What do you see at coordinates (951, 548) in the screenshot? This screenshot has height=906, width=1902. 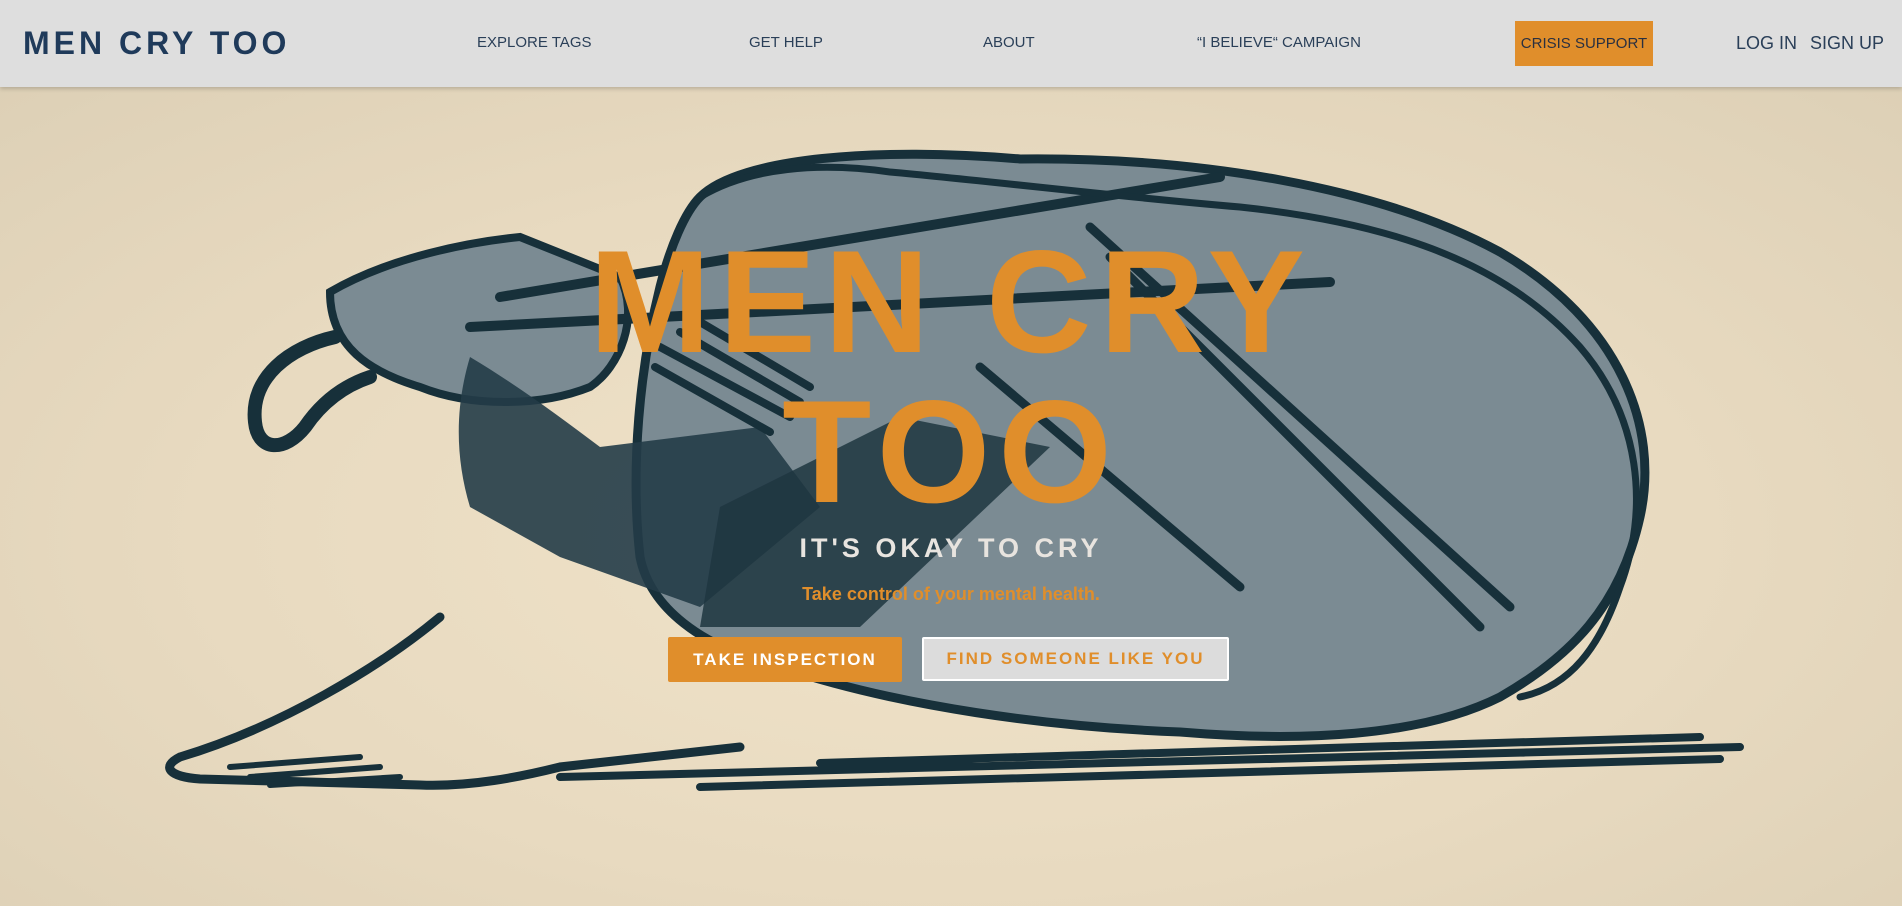 I see `hero-tagline: IT'S OKAY TO CRY` at bounding box center [951, 548].